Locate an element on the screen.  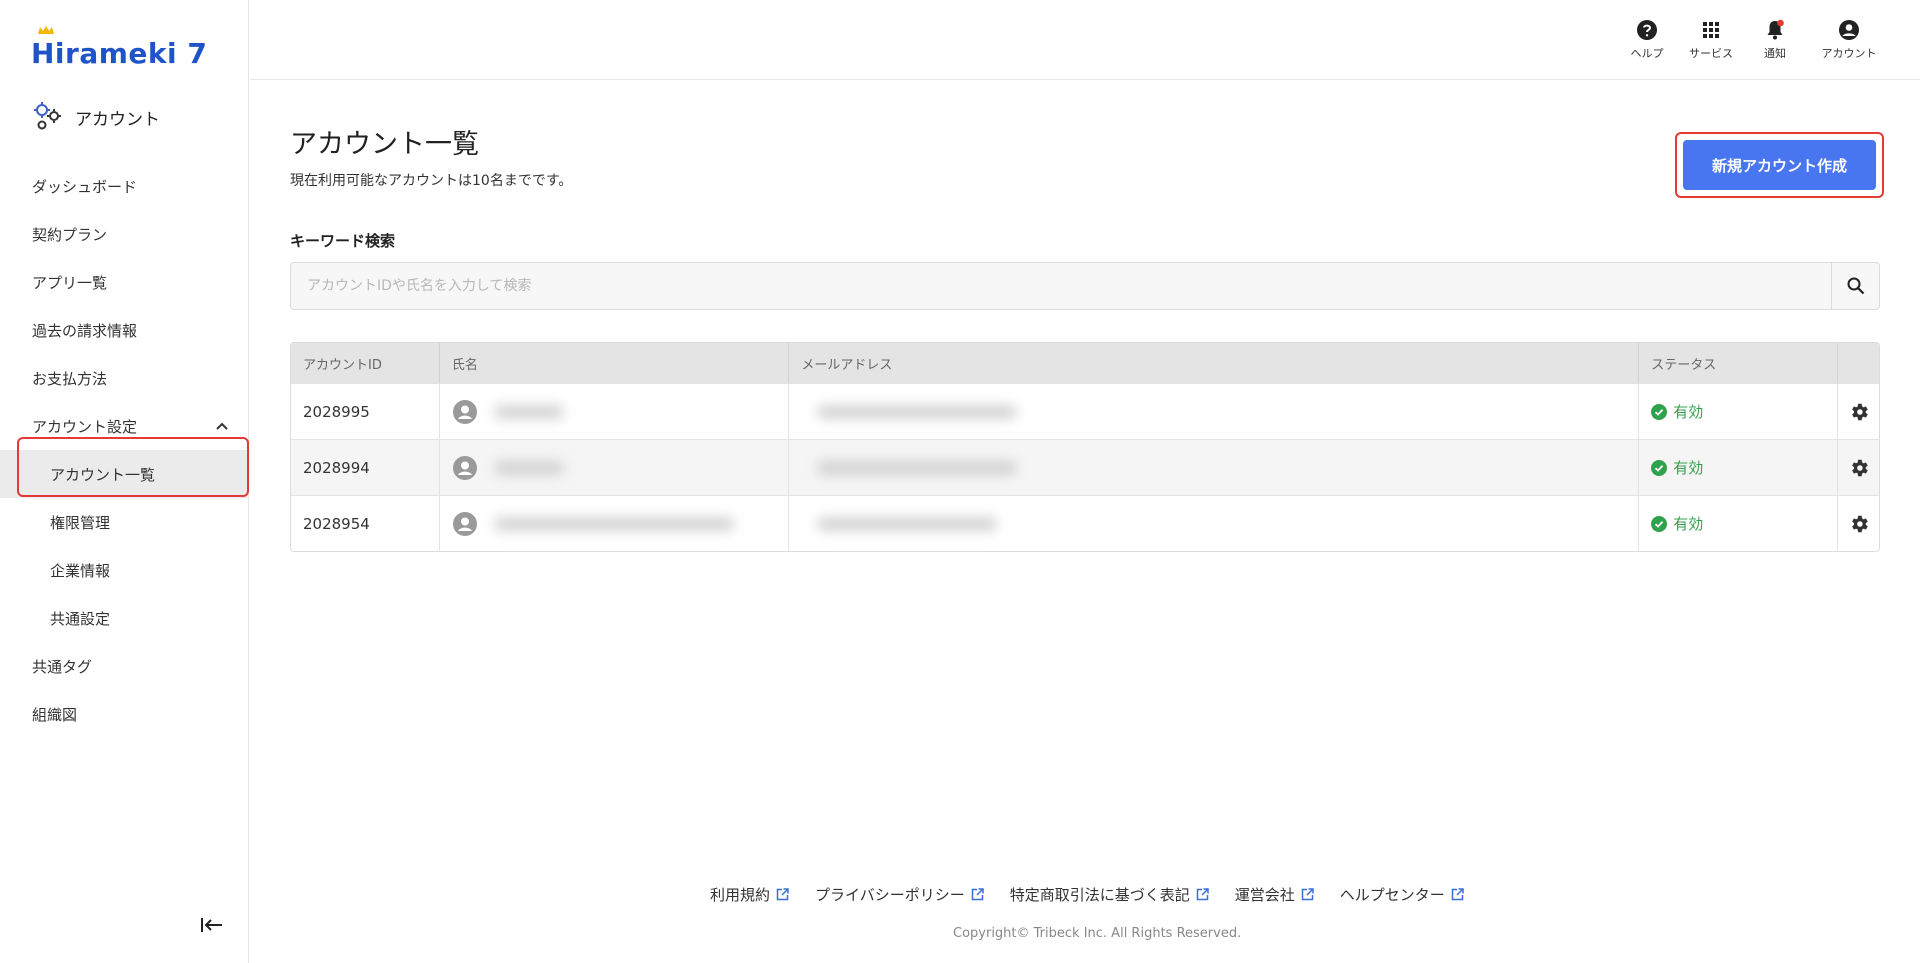
table-row: 2028994 有効 is located at coordinates (1085, 467).